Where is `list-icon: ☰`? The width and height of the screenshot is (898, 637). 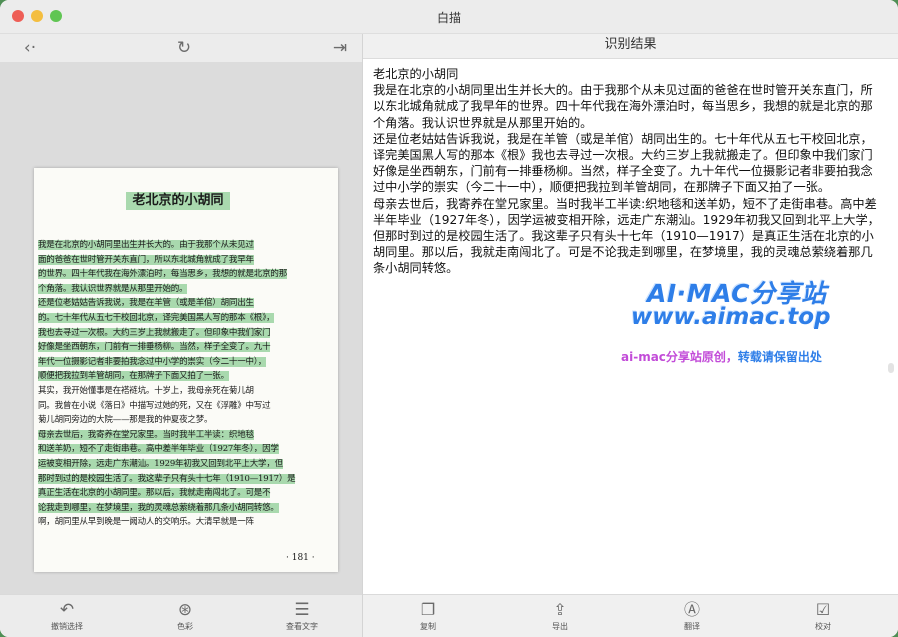 list-icon: ☰ is located at coordinates (302, 610).